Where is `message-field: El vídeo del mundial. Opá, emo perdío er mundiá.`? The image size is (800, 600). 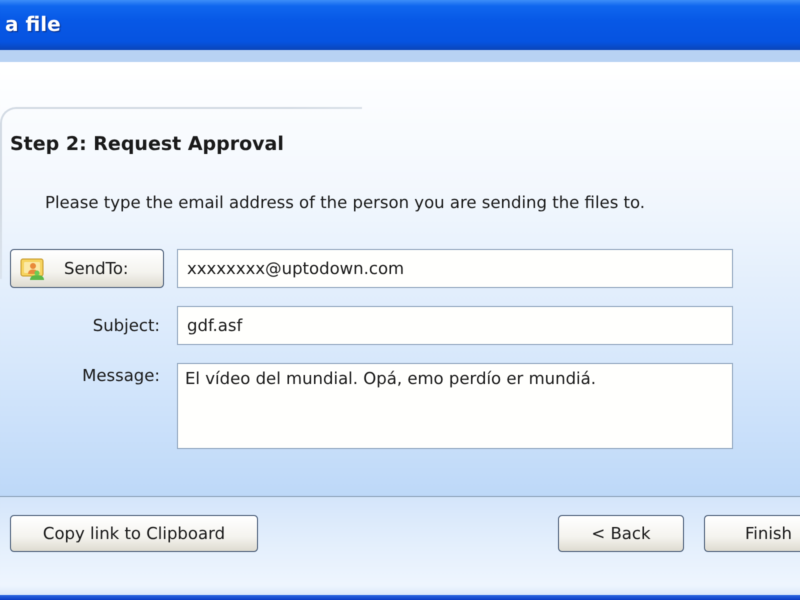 message-field: El vídeo del mundial. Opá, emo perdío er mundiá. is located at coordinates (455, 406).